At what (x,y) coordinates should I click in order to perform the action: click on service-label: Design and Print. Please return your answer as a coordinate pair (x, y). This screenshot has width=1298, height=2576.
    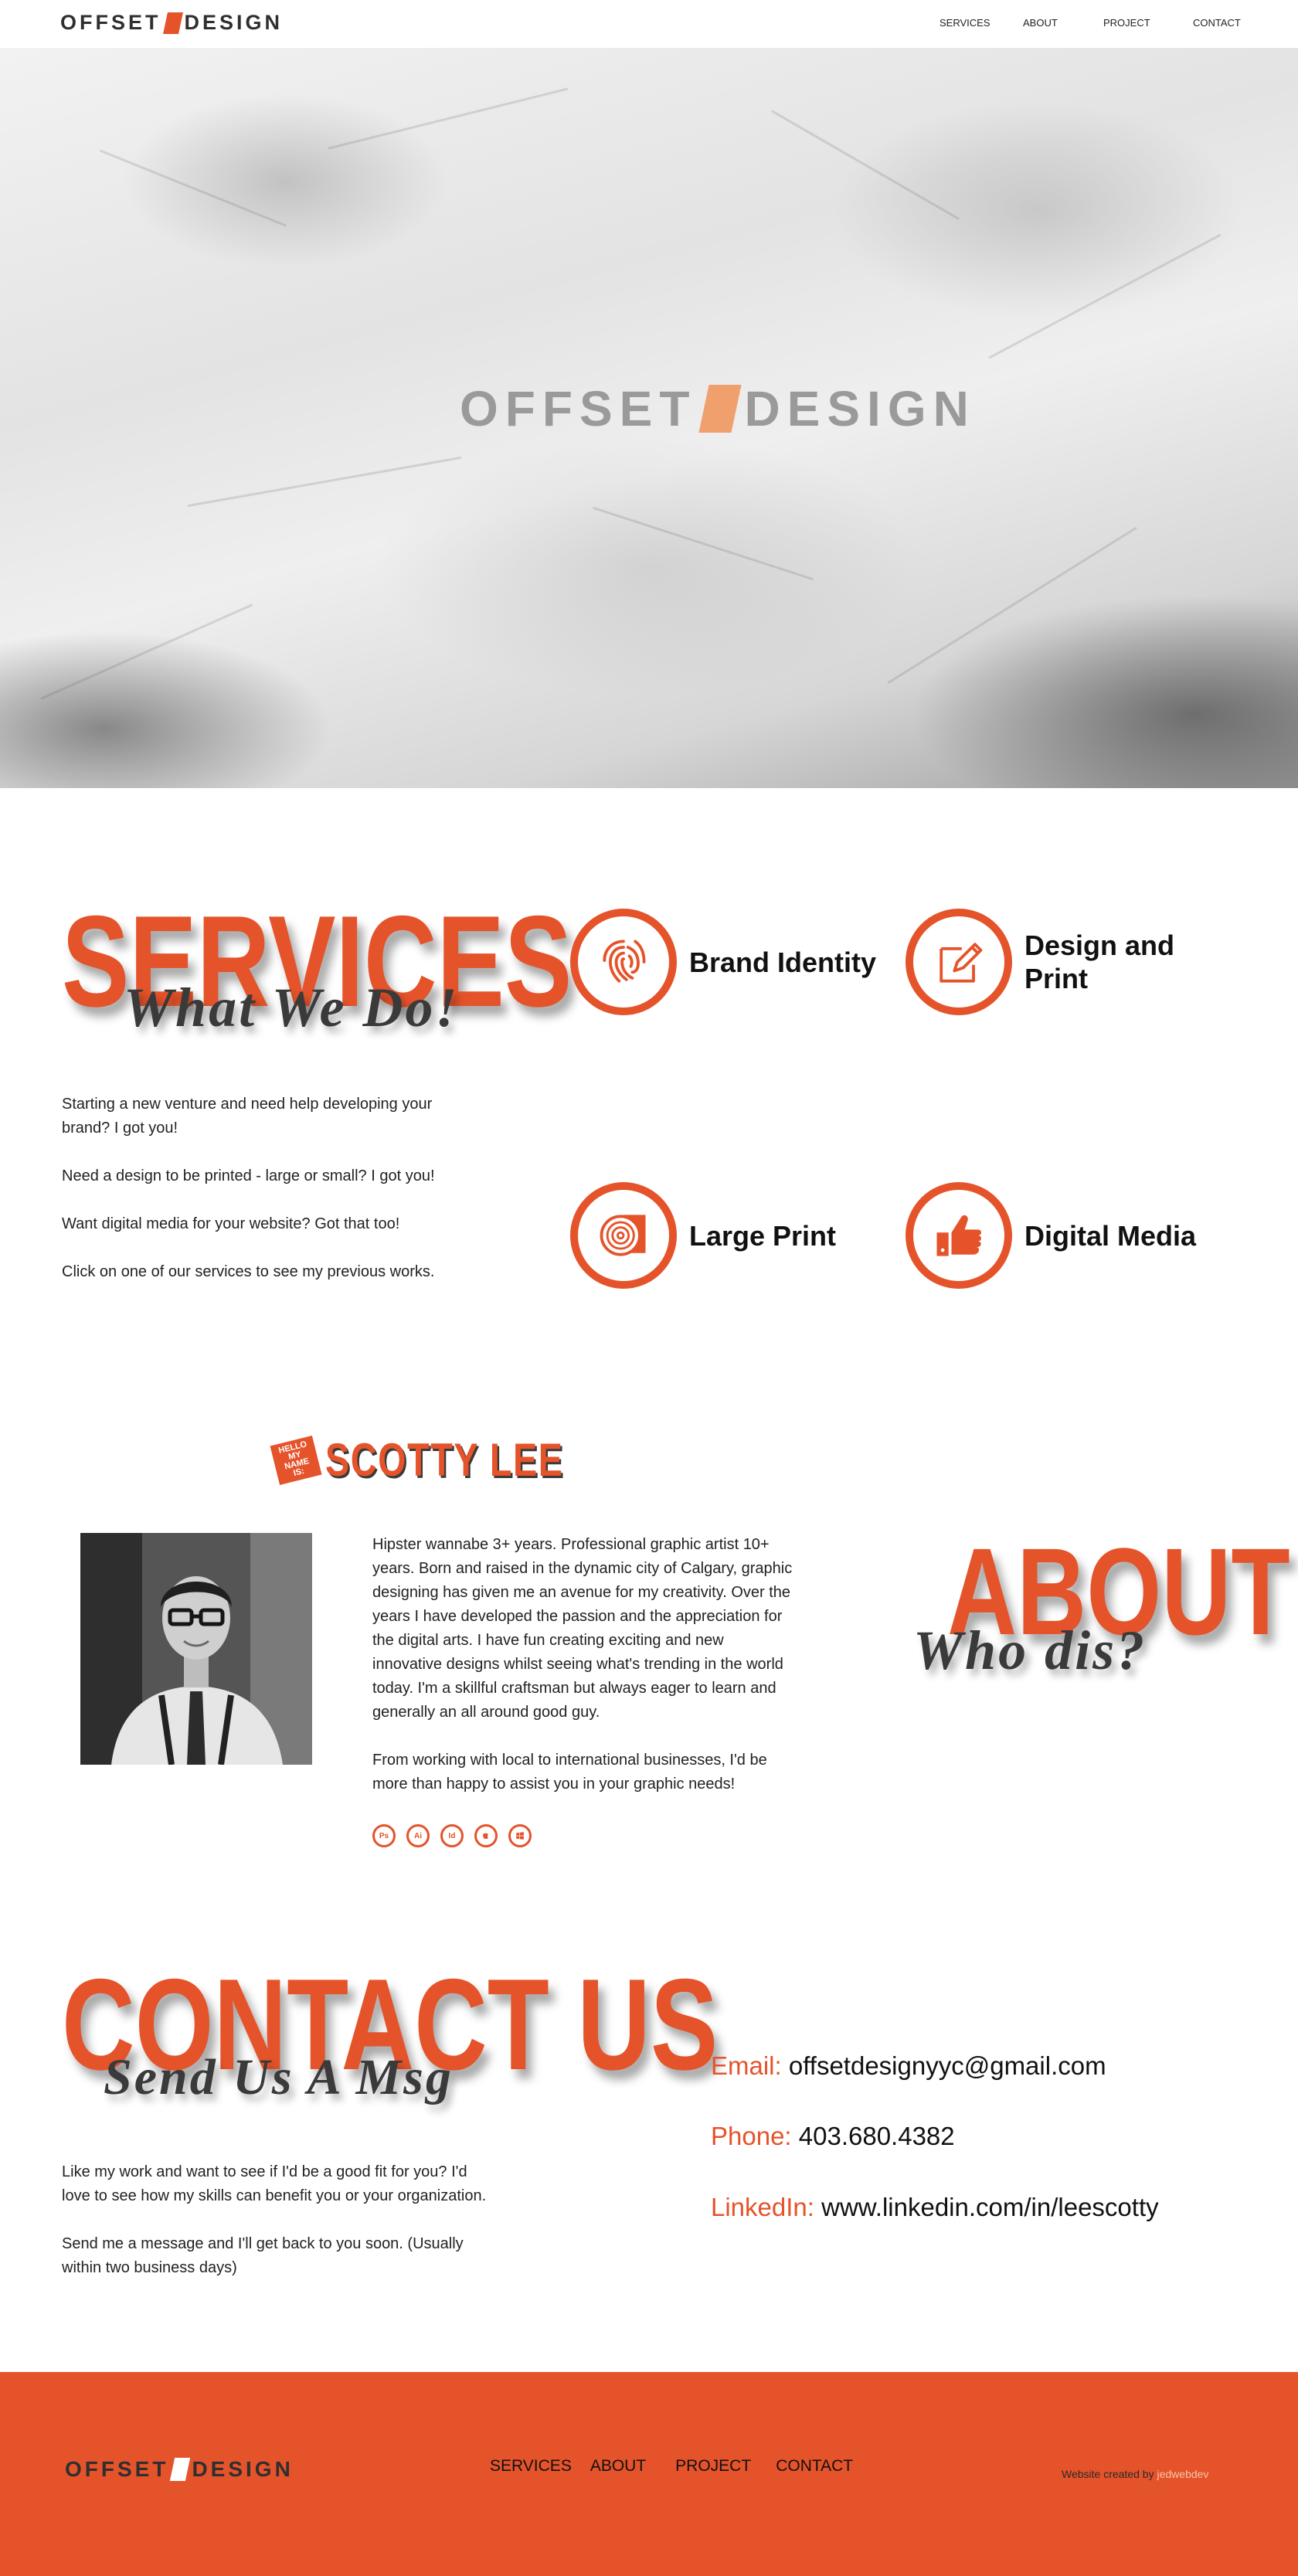
    Looking at the image, I should click on (1100, 961).